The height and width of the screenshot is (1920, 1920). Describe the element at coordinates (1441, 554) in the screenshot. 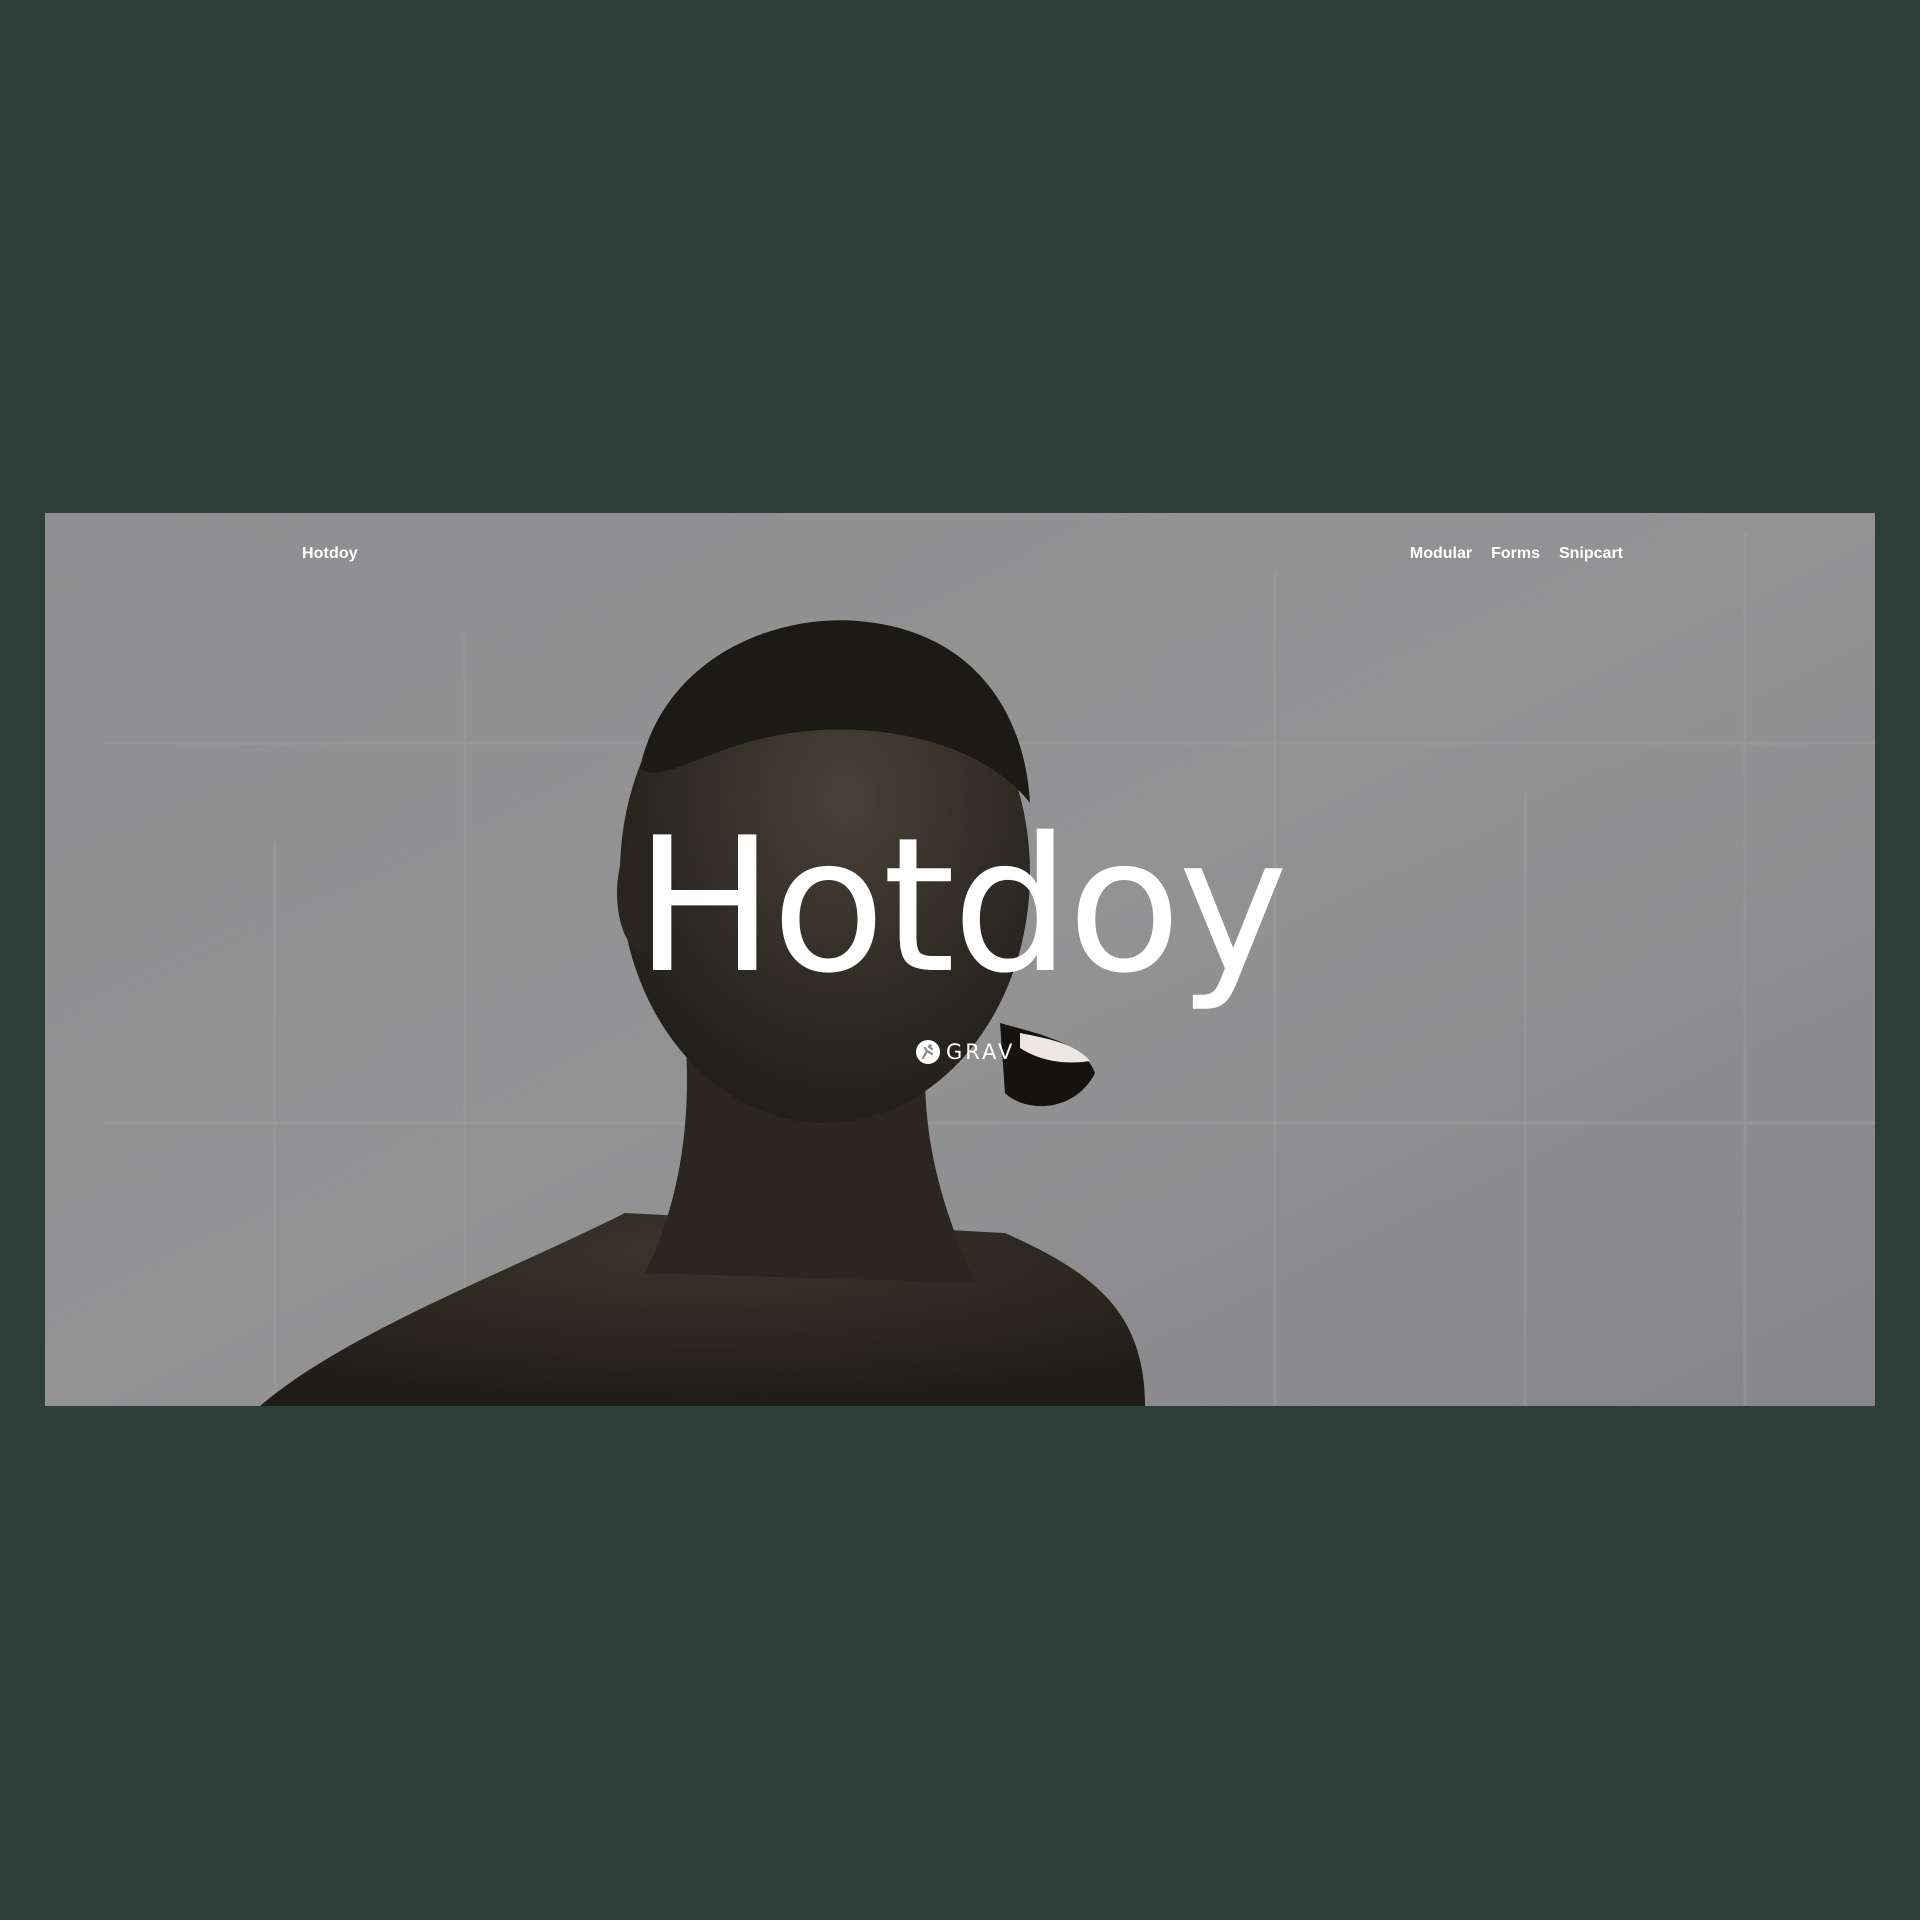

I see `nav-link-modular: Modular` at that location.